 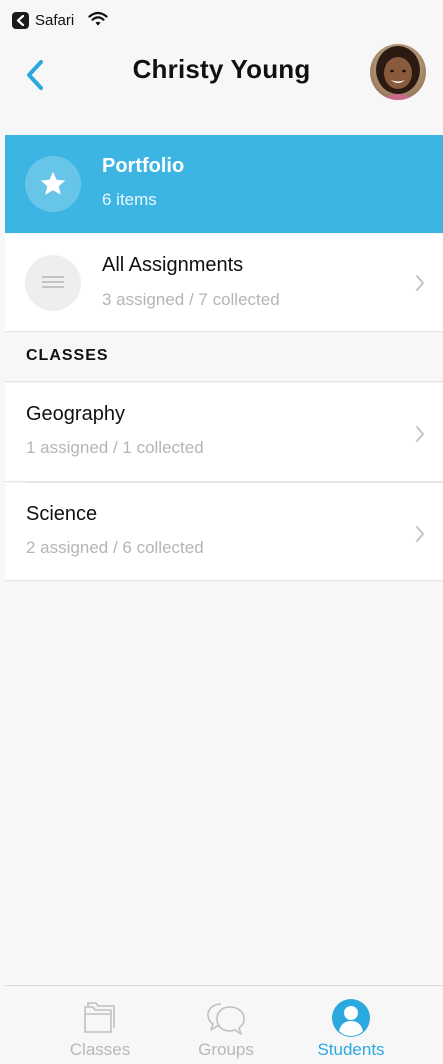 What do you see at coordinates (115, 447) in the screenshot?
I see `class-stats: 1 assigned / 1 collected` at bounding box center [115, 447].